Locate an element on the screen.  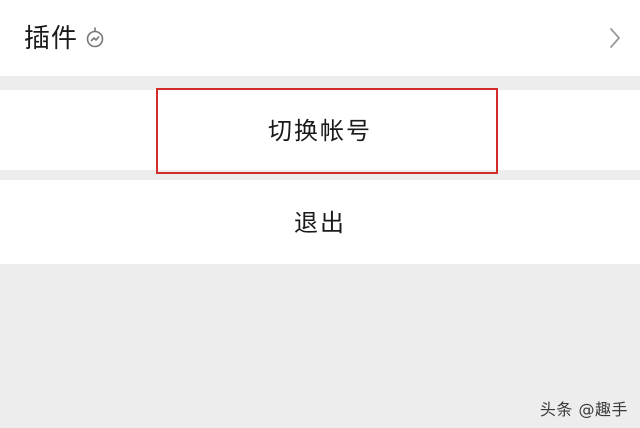
switch-account-label: 切换帐号 is located at coordinates (320, 131).